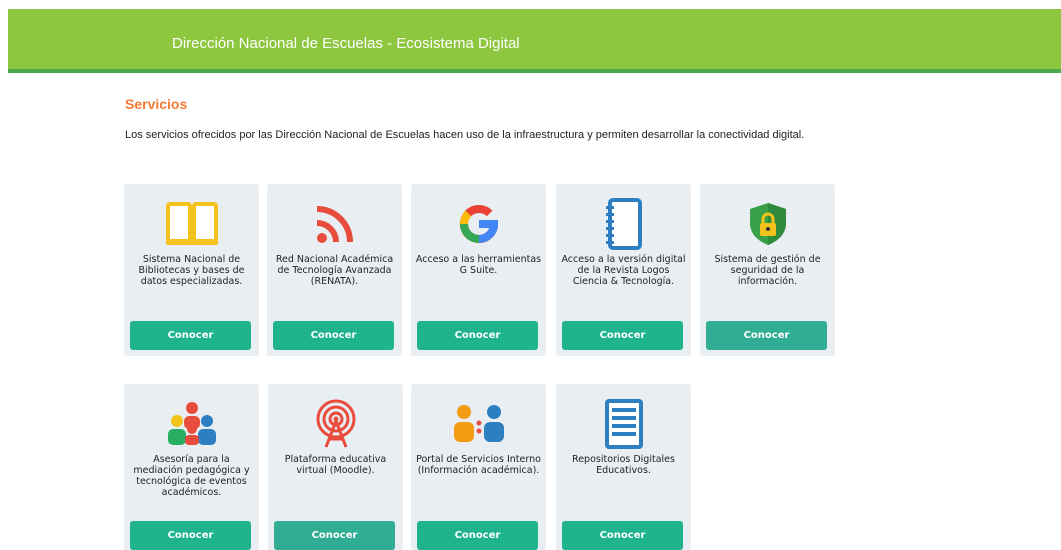  What do you see at coordinates (191, 424) in the screenshot?
I see `people-group-icon` at bounding box center [191, 424].